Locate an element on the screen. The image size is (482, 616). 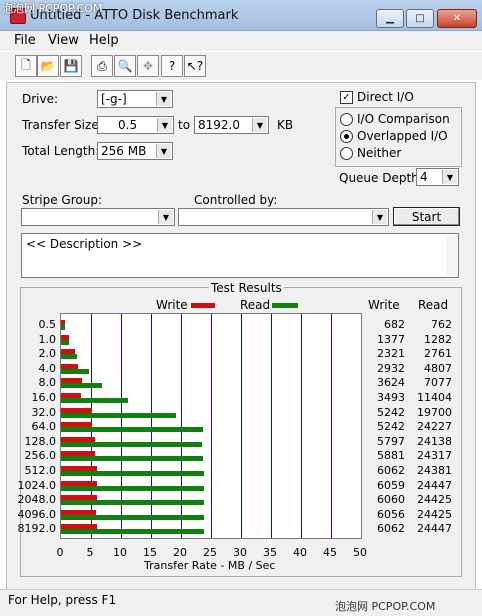
y-tick-label: 8.0 is located at coordinates (47, 383).